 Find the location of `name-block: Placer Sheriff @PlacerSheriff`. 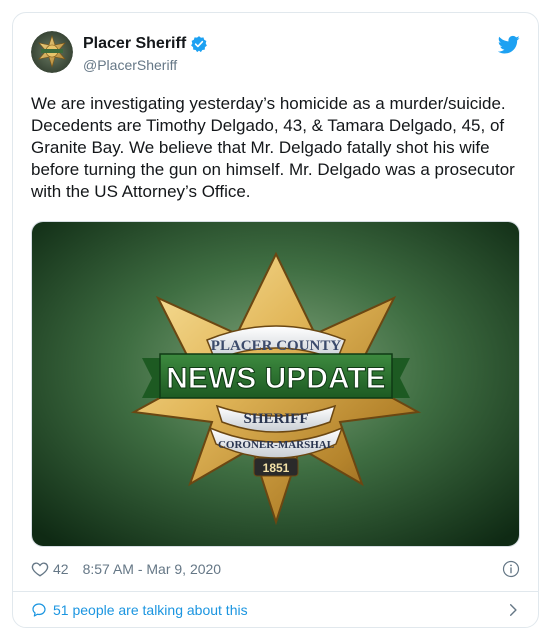

name-block: Placer Sheriff @PlacerSheriff is located at coordinates (145, 53).